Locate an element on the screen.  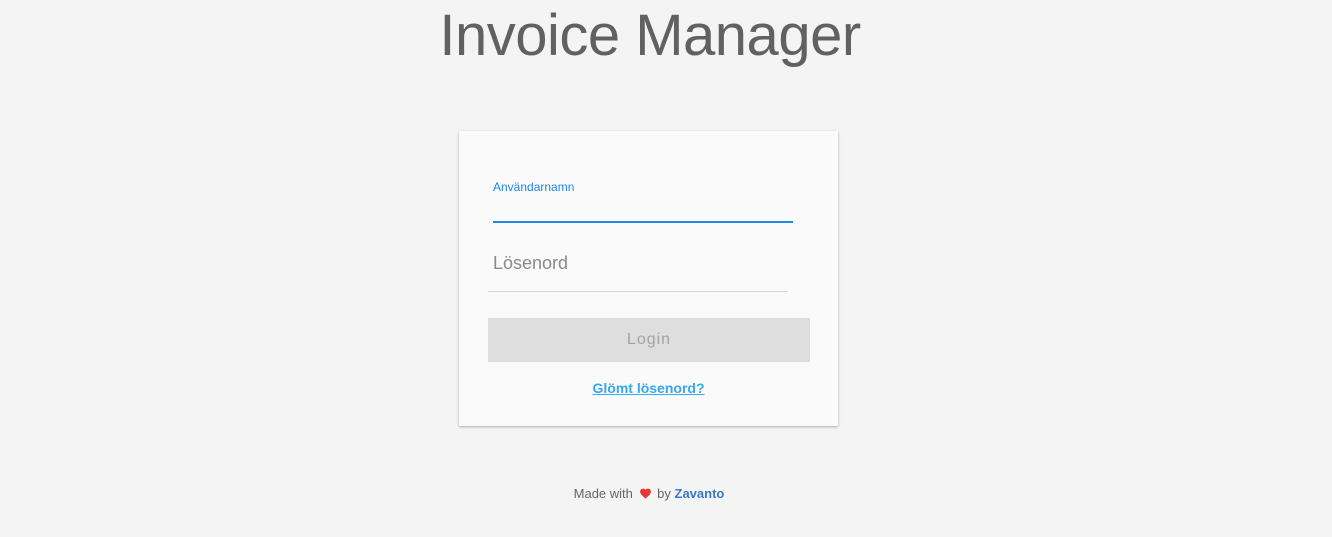
page-title: Invoice Manager is located at coordinates (650, 36).